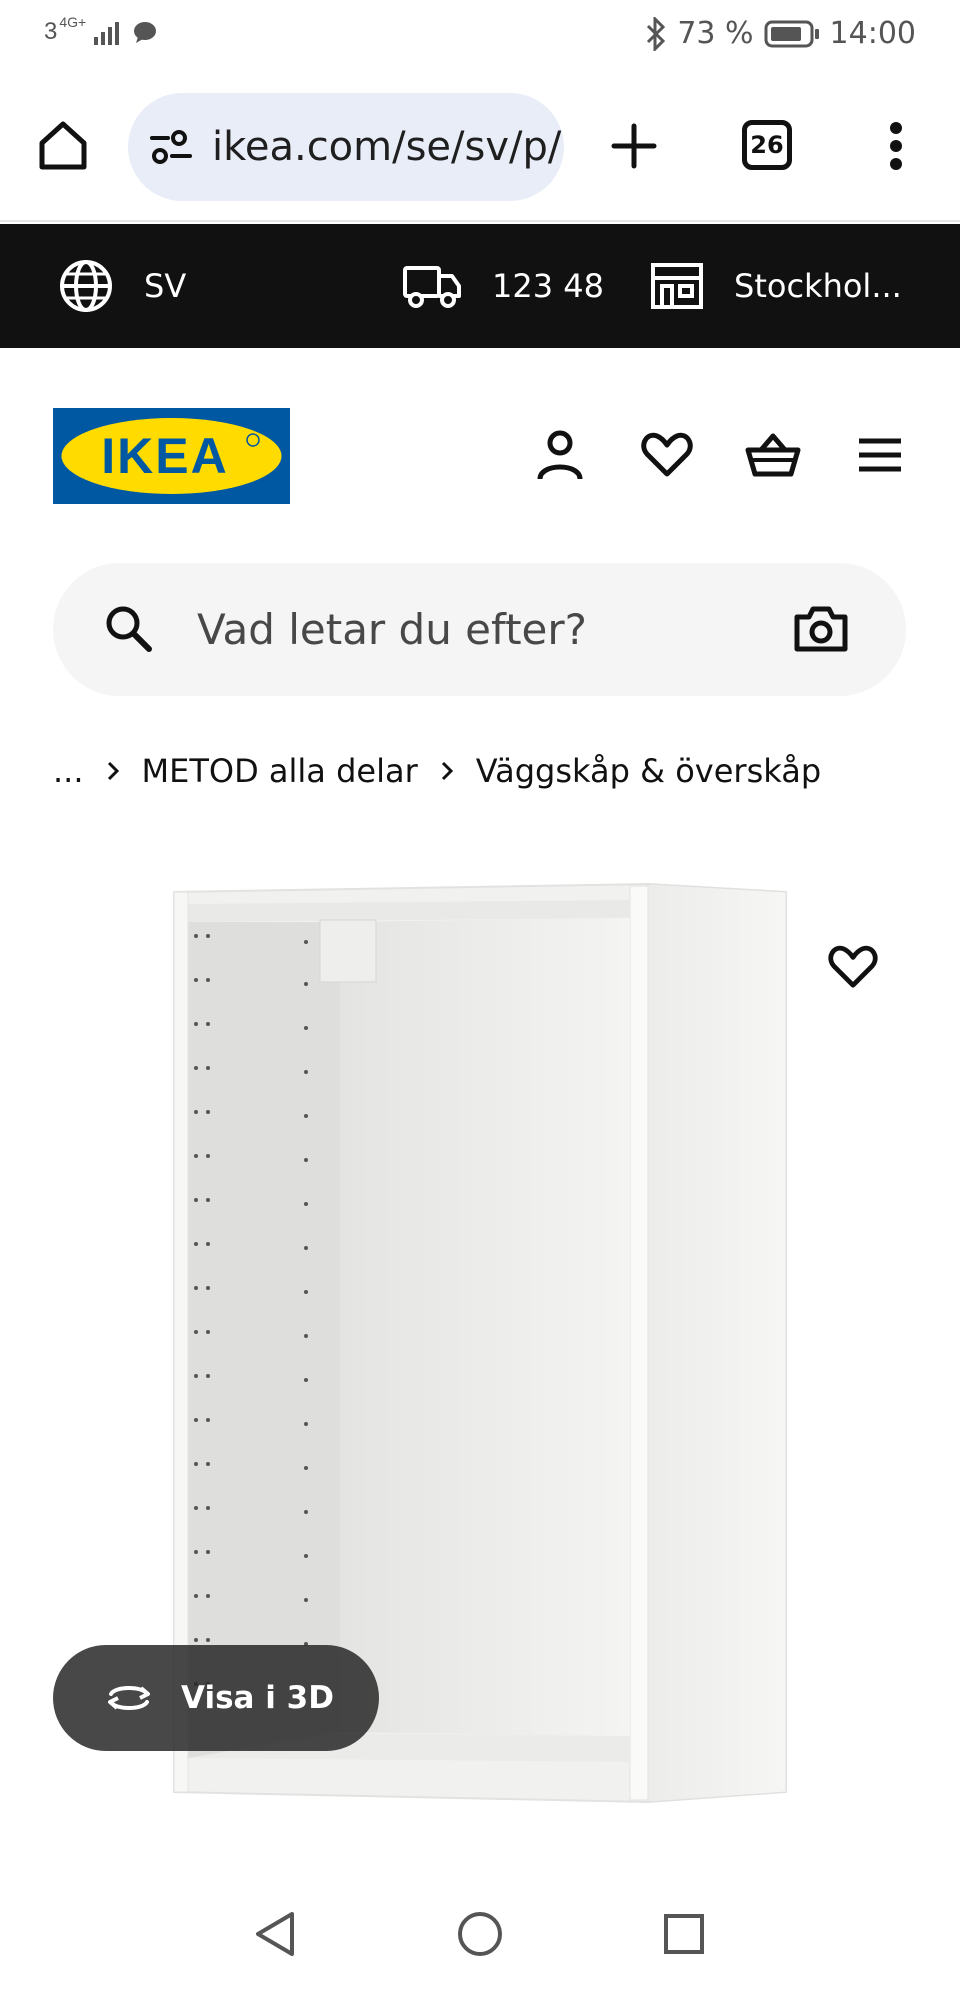 The width and height of the screenshot is (960, 1991). I want to click on search-icon, so click(129, 629).